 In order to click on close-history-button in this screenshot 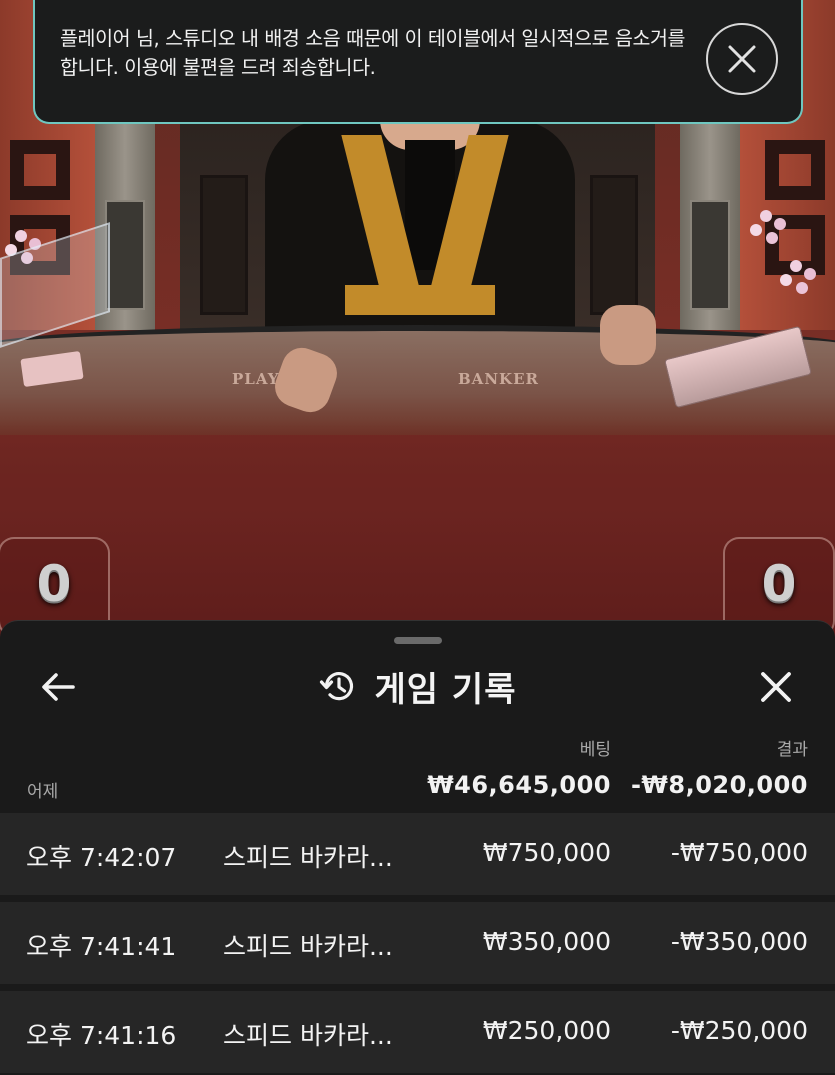, I will do `click(776, 687)`.